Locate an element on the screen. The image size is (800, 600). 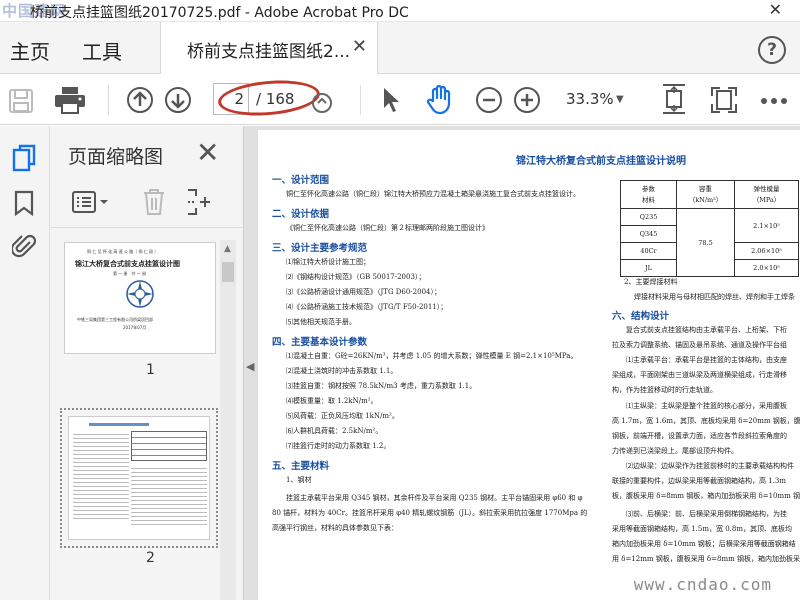
menu-tools: 工具 is located at coordinates (102, 50).